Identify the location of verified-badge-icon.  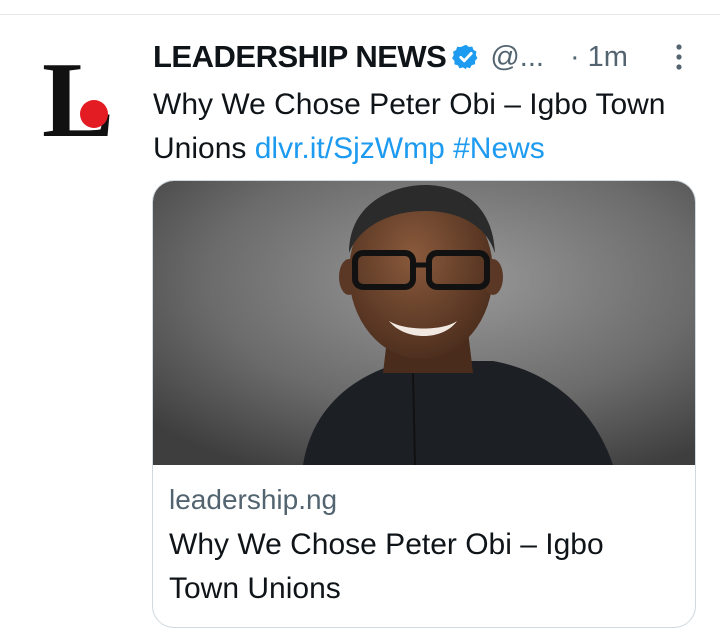
(465, 57).